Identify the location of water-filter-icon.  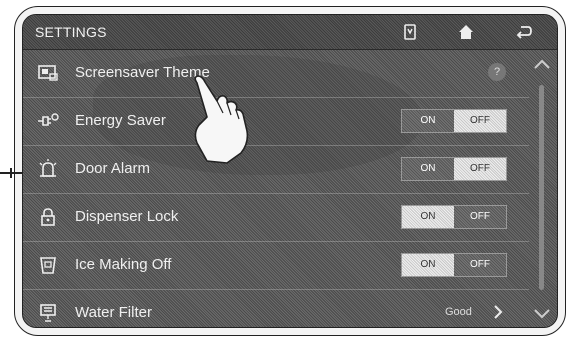
(48, 313).